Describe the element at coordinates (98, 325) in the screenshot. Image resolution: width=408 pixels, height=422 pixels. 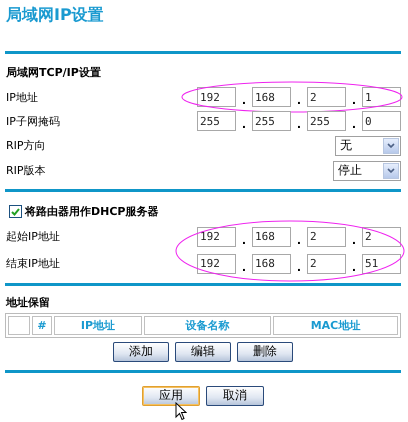
I see `column-header: IP地址` at that location.